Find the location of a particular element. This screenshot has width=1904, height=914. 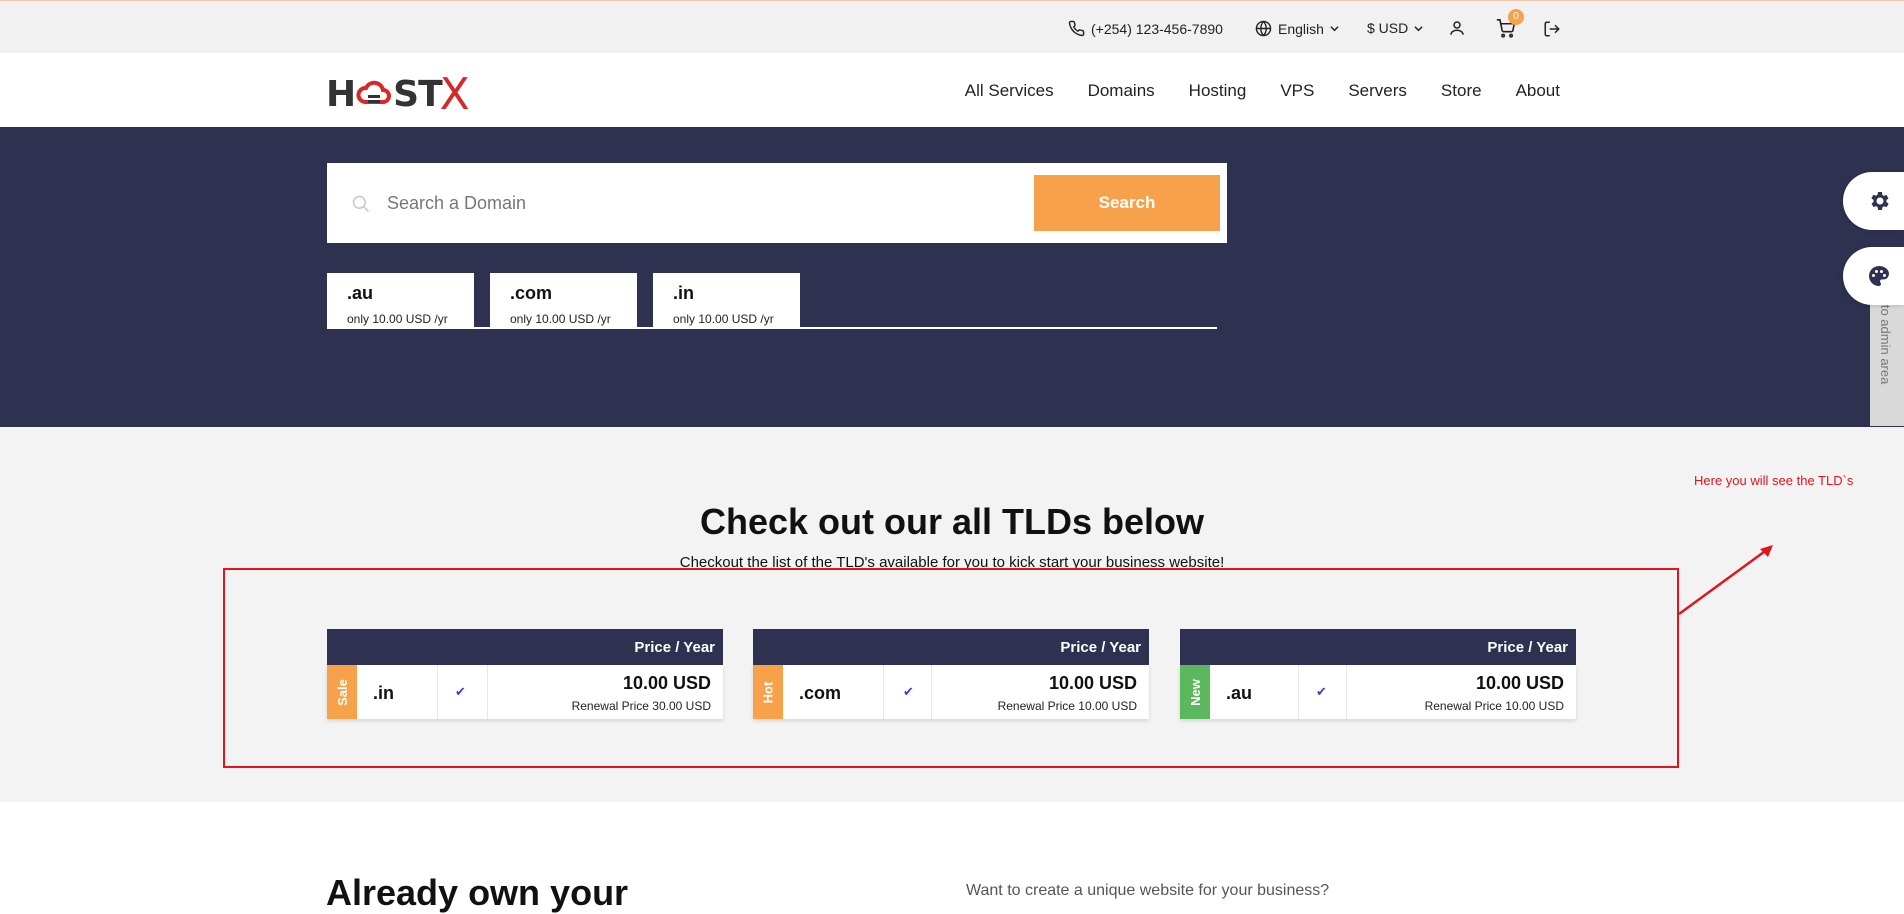

nav-domains: Domains is located at coordinates (1121, 91).